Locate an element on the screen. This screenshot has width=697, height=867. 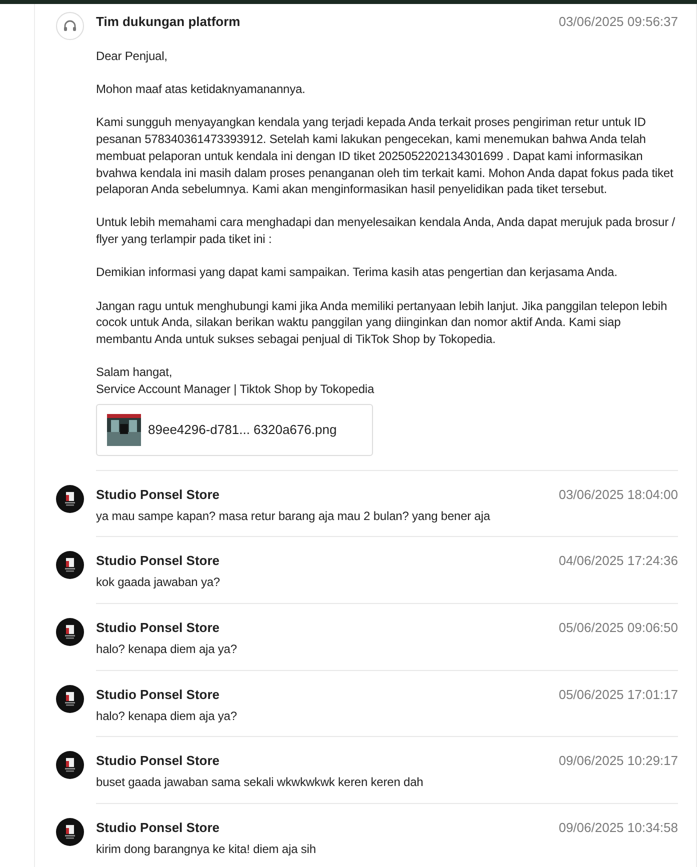
message-time: 04/06/2025 17:24:36 is located at coordinates (618, 560).